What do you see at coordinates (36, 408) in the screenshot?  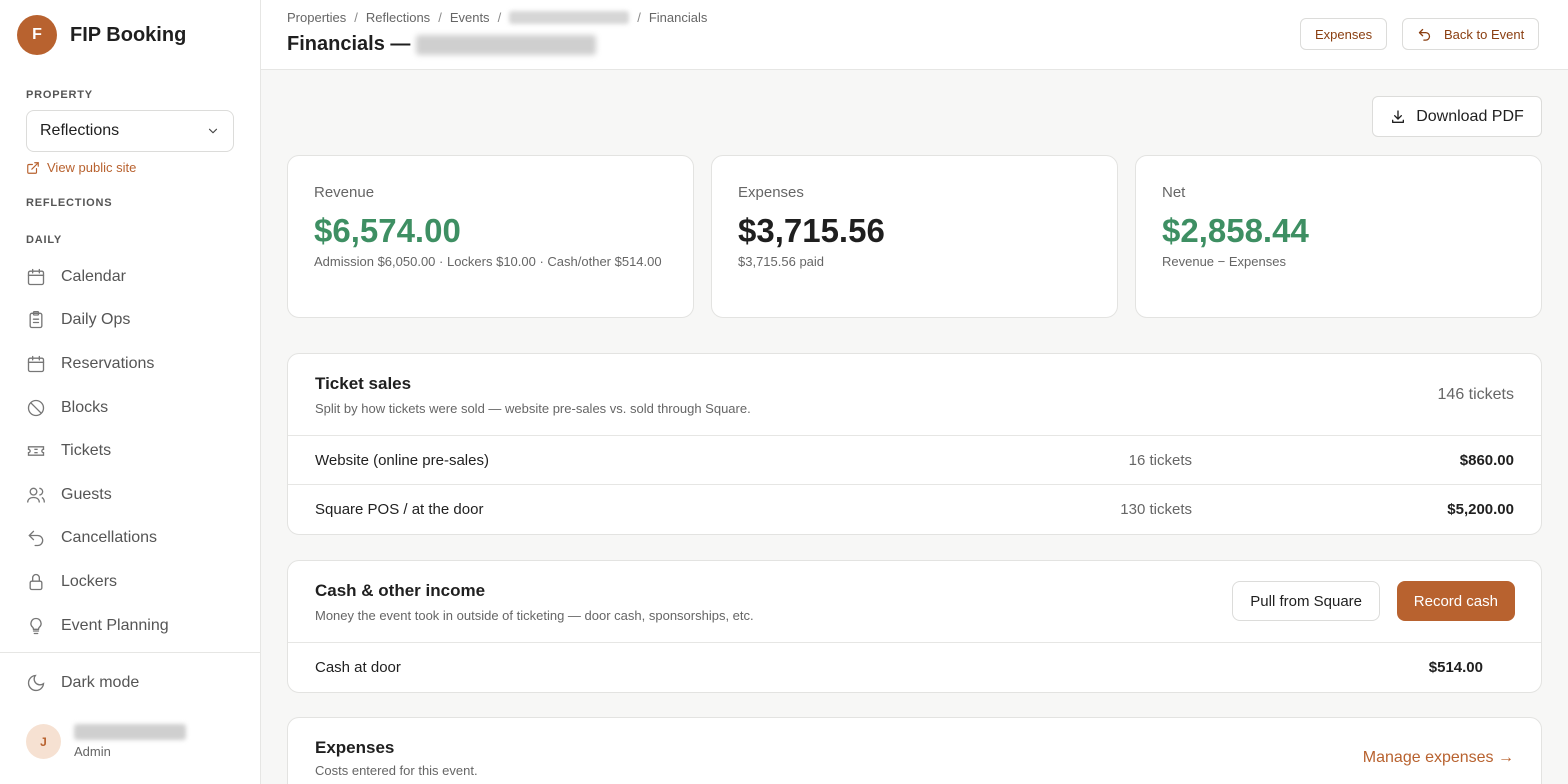 I see `ban-icon` at bounding box center [36, 408].